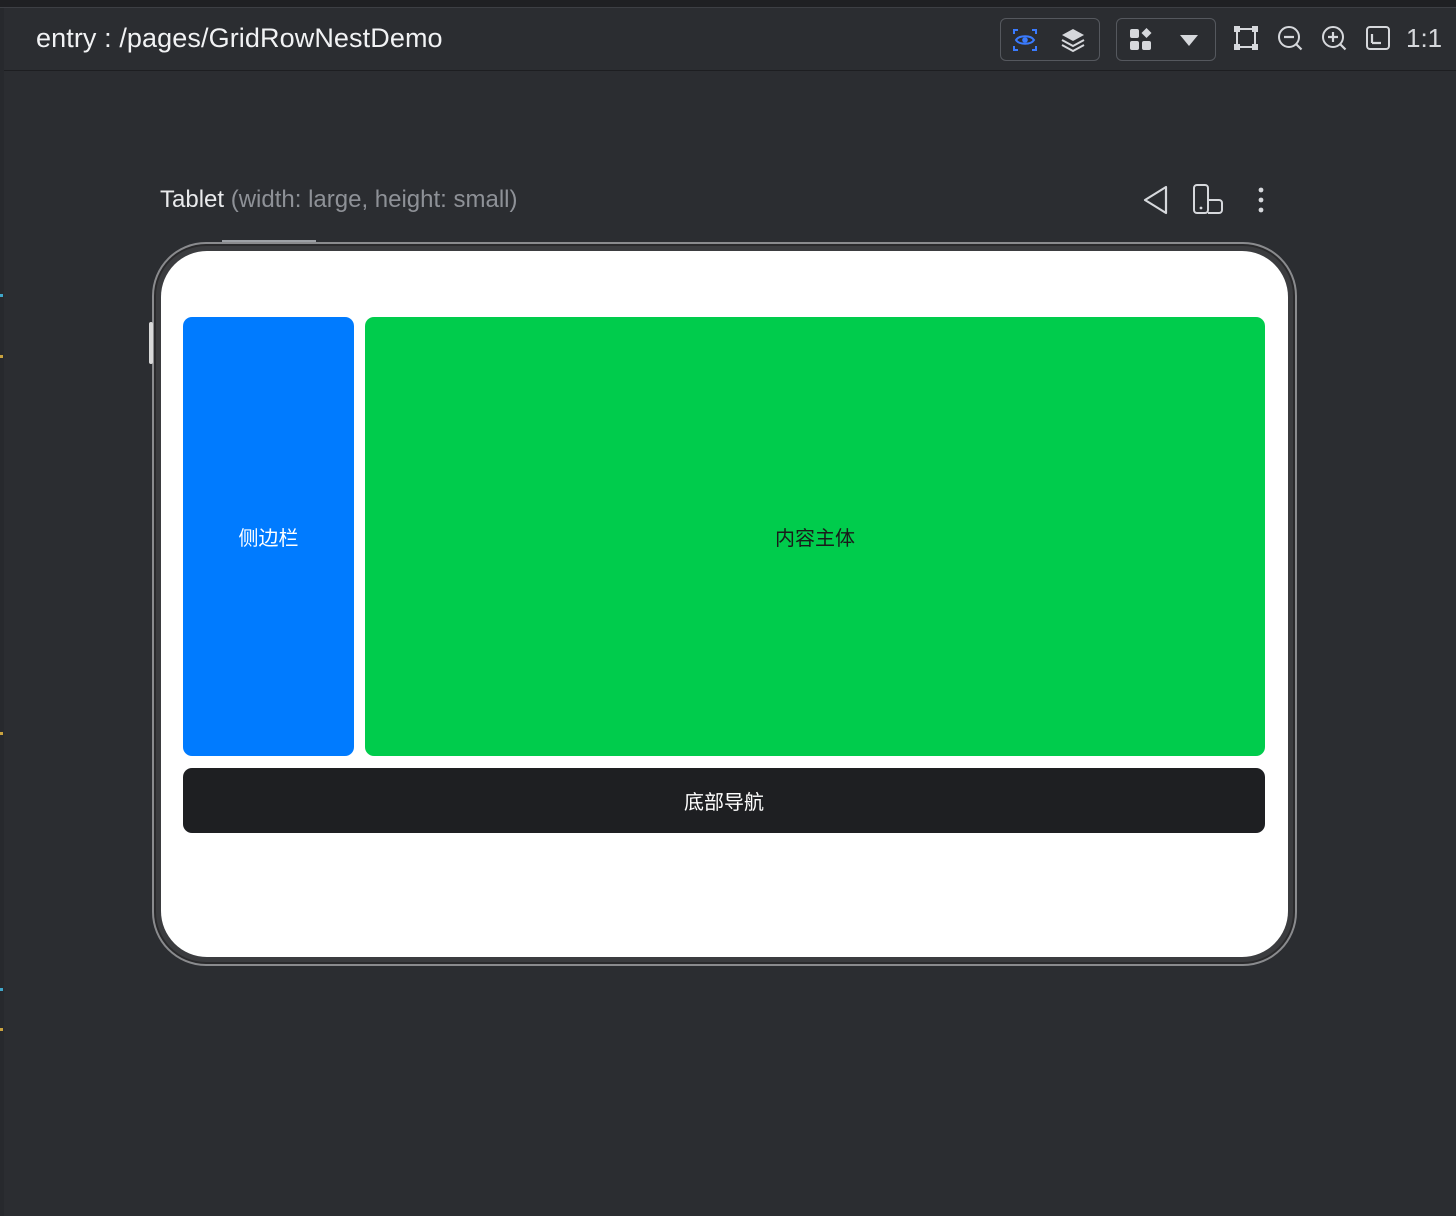  I want to click on device-bar: Tablet (width: large, height: small), so click(720, 200).